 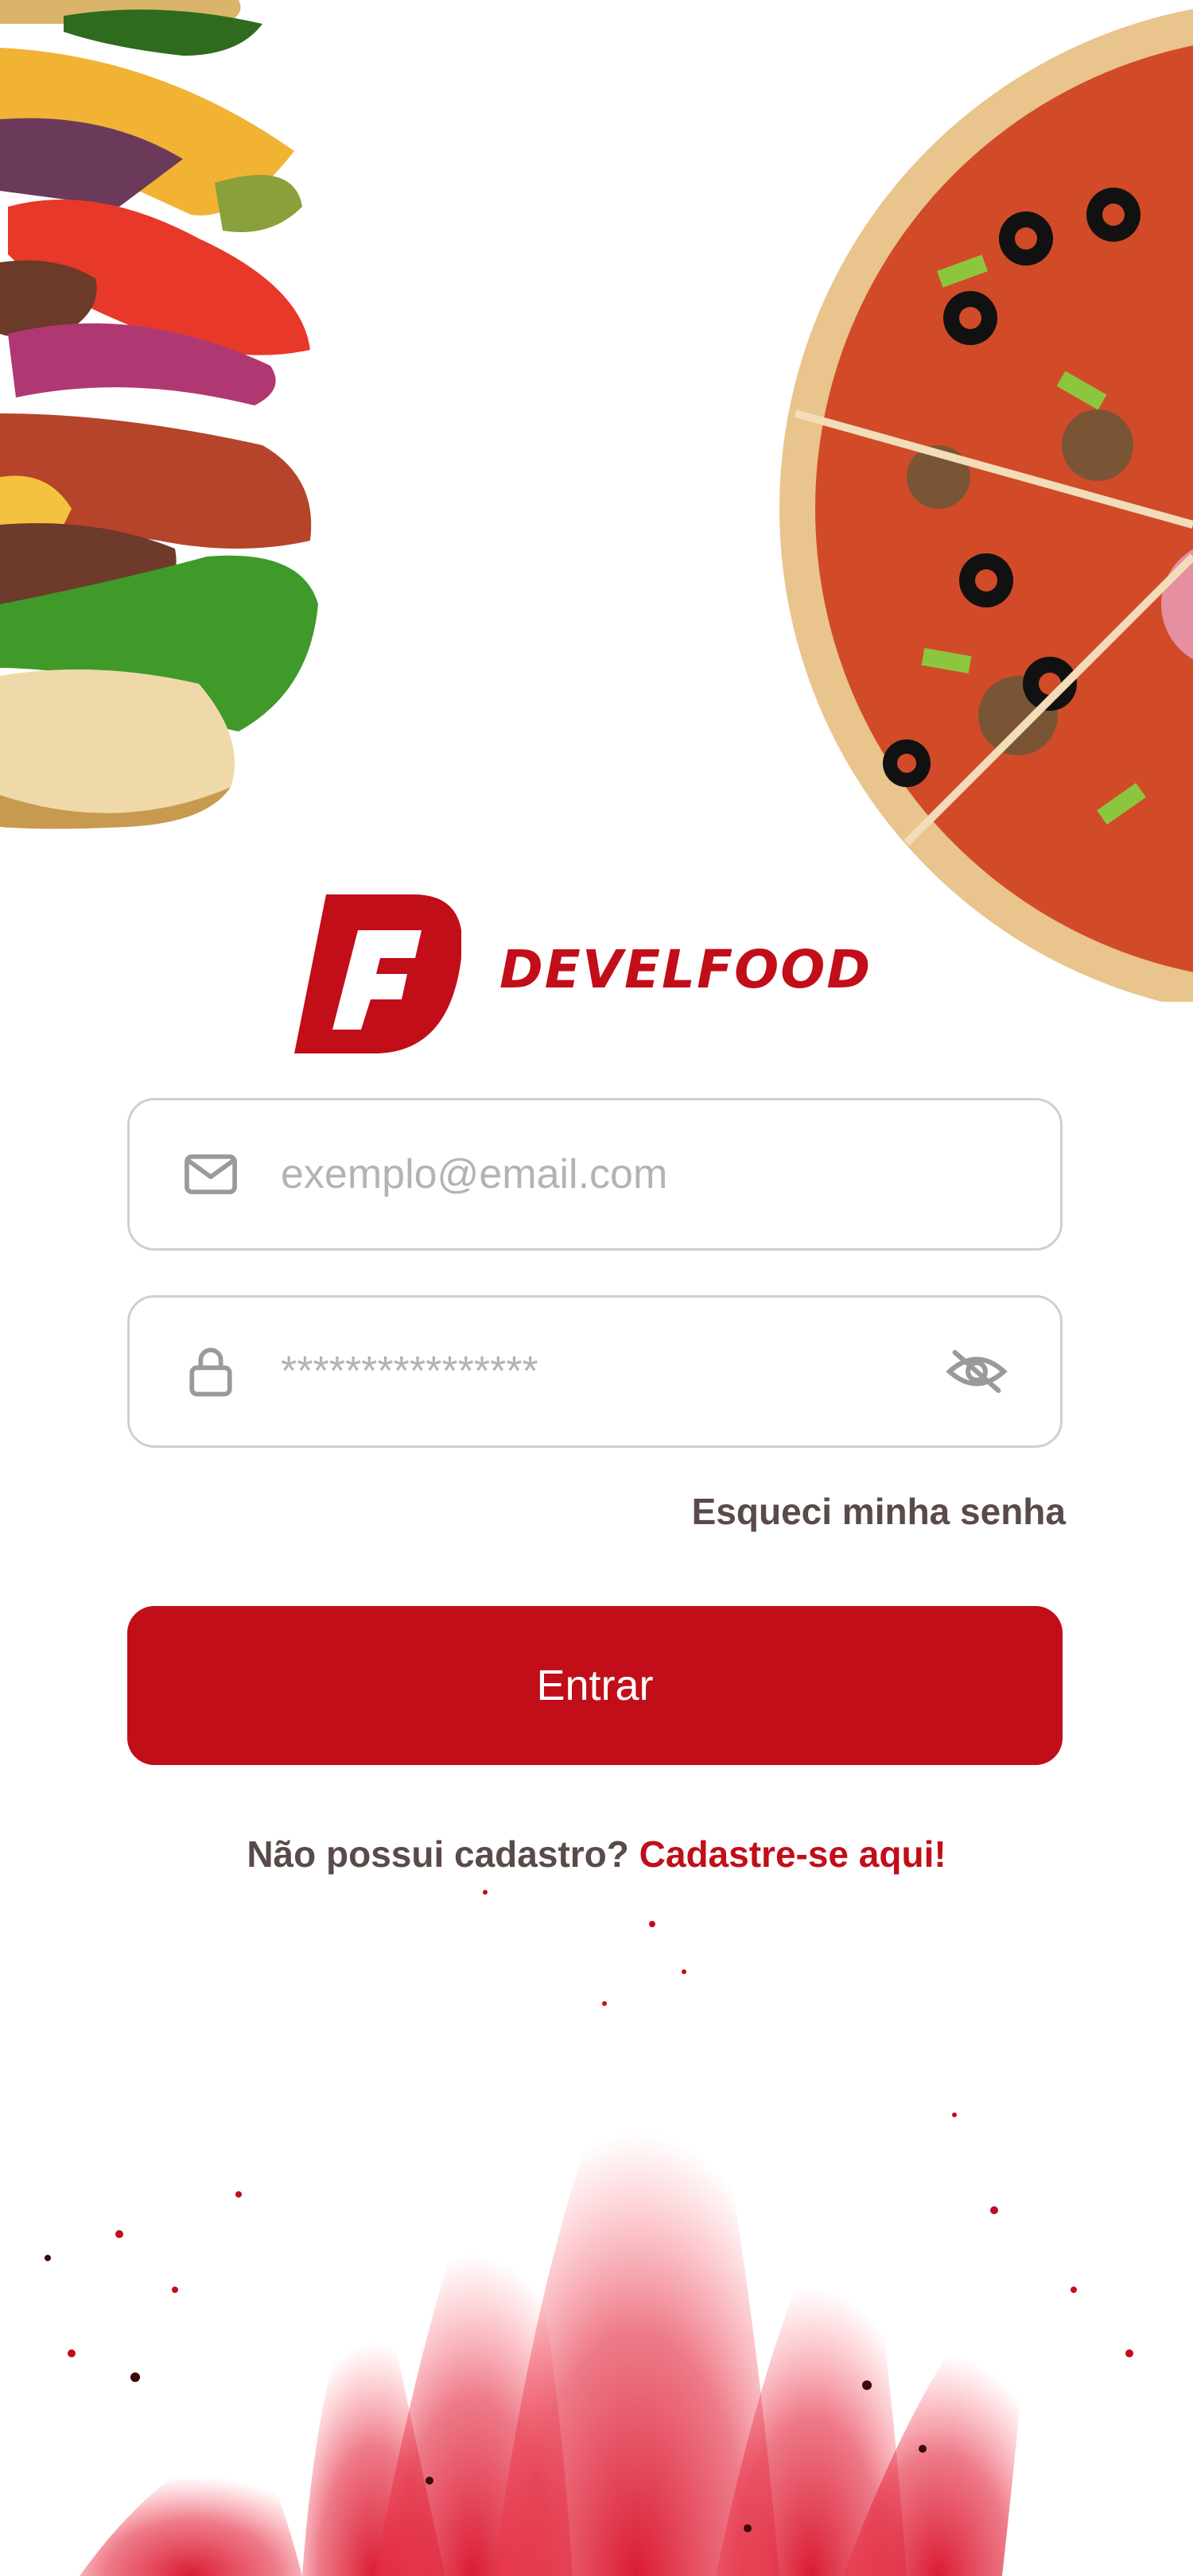 What do you see at coordinates (599, 1174) in the screenshot?
I see `email-input` at bounding box center [599, 1174].